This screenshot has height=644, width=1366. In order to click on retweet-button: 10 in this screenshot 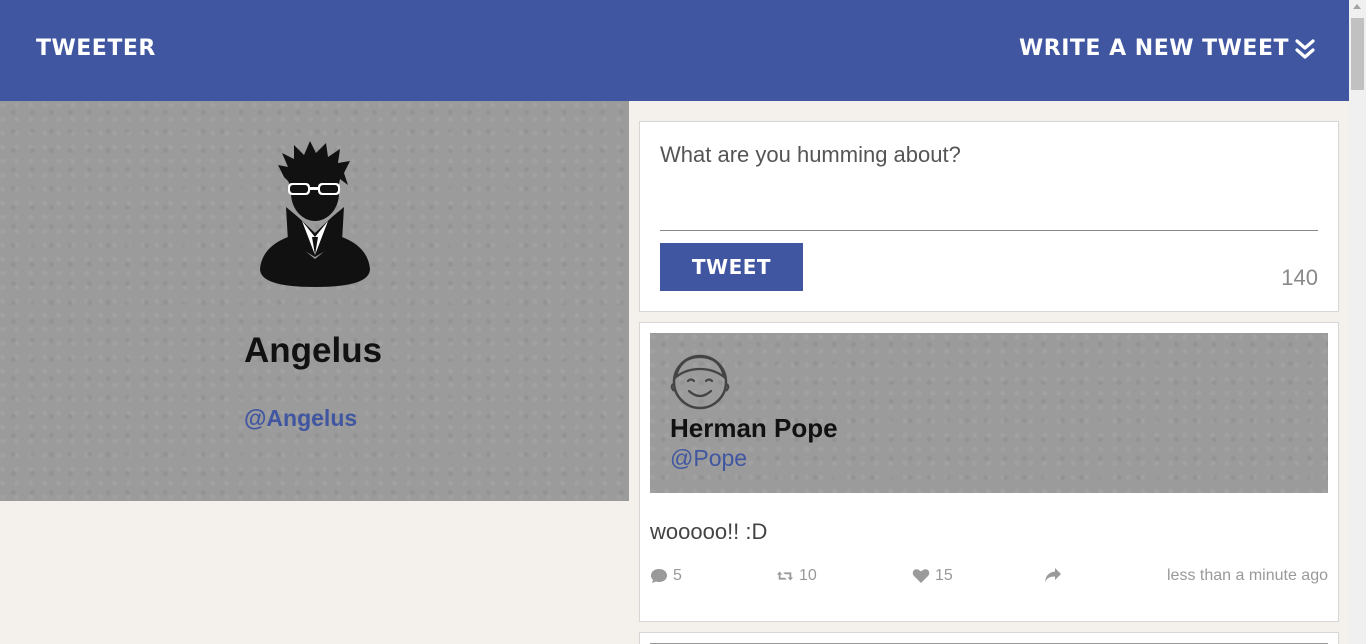, I will do `click(796, 576)`.